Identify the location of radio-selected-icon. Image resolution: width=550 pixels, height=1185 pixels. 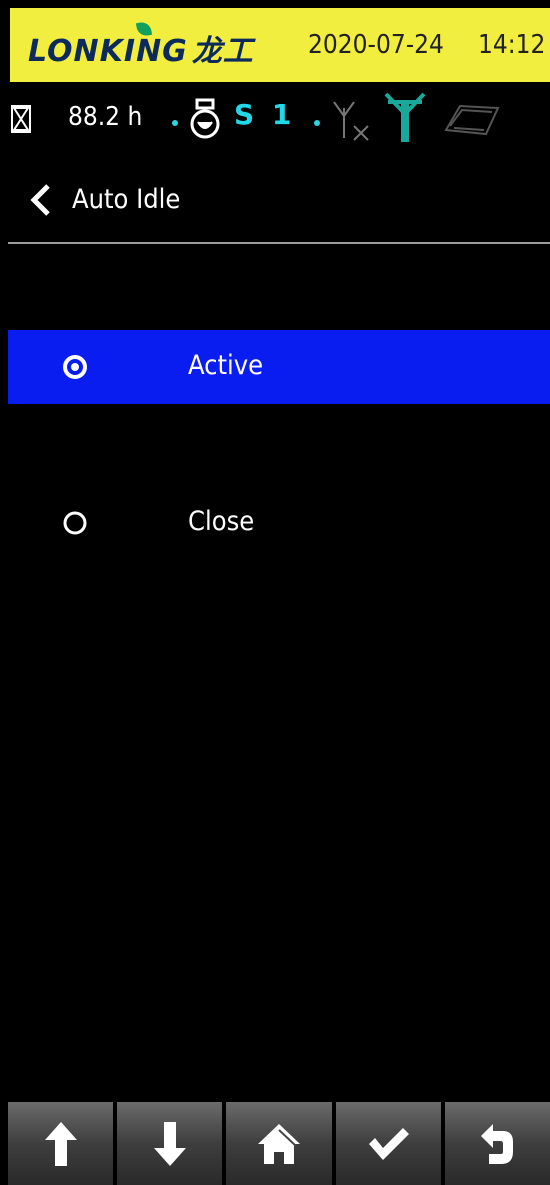
(75, 367).